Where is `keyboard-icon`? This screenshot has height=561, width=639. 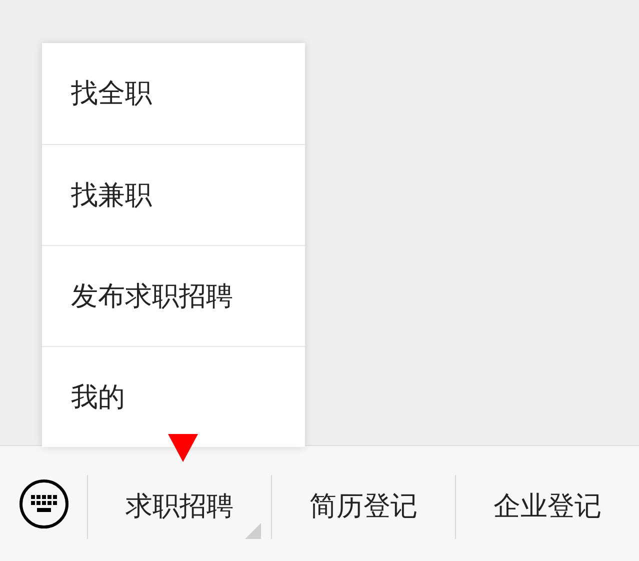 keyboard-icon is located at coordinates (43, 503).